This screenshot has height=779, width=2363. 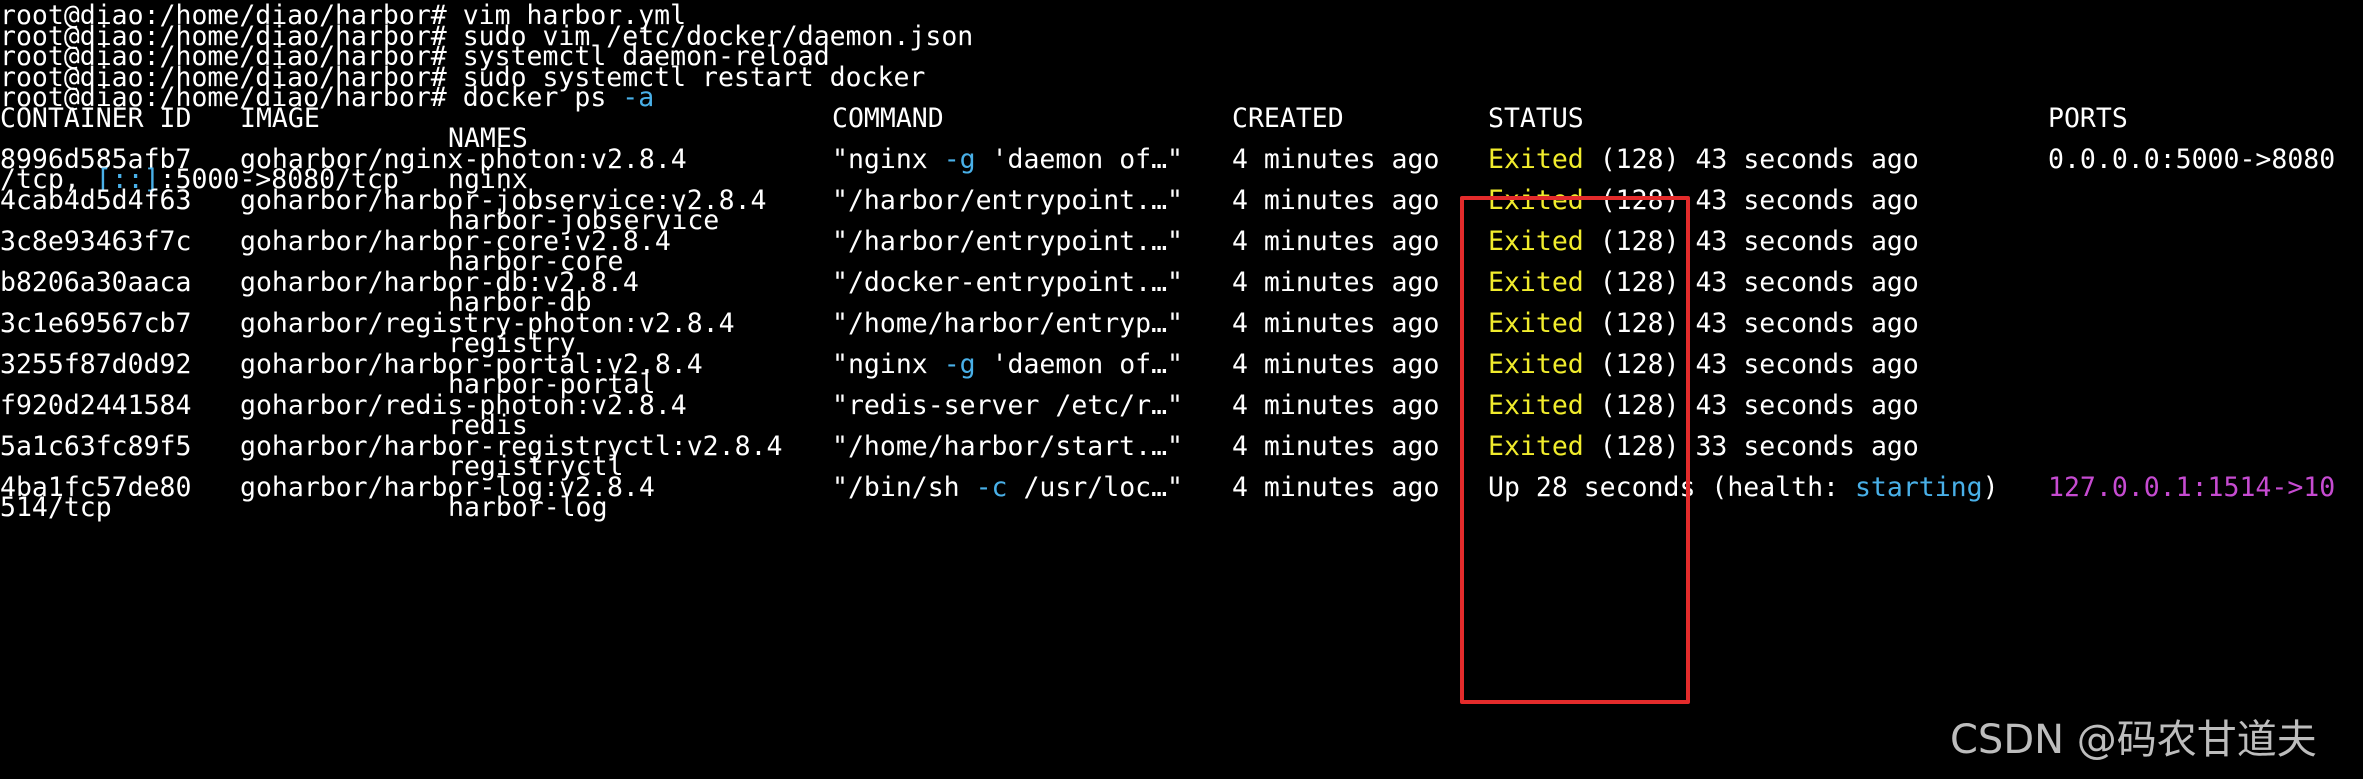 I want to click on csdn-watermark: CSDN @码农甘道夫, so click(x=2133, y=740).